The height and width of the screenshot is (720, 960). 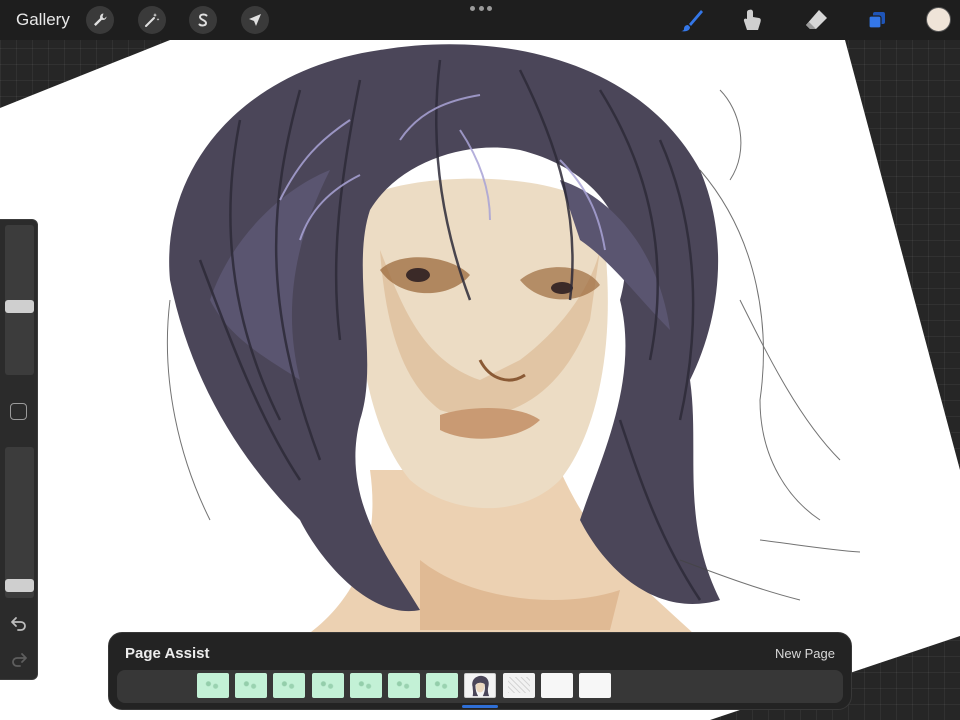 I want to click on page-assist-panel: Page Assist New Page, so click(x=480, y=671).